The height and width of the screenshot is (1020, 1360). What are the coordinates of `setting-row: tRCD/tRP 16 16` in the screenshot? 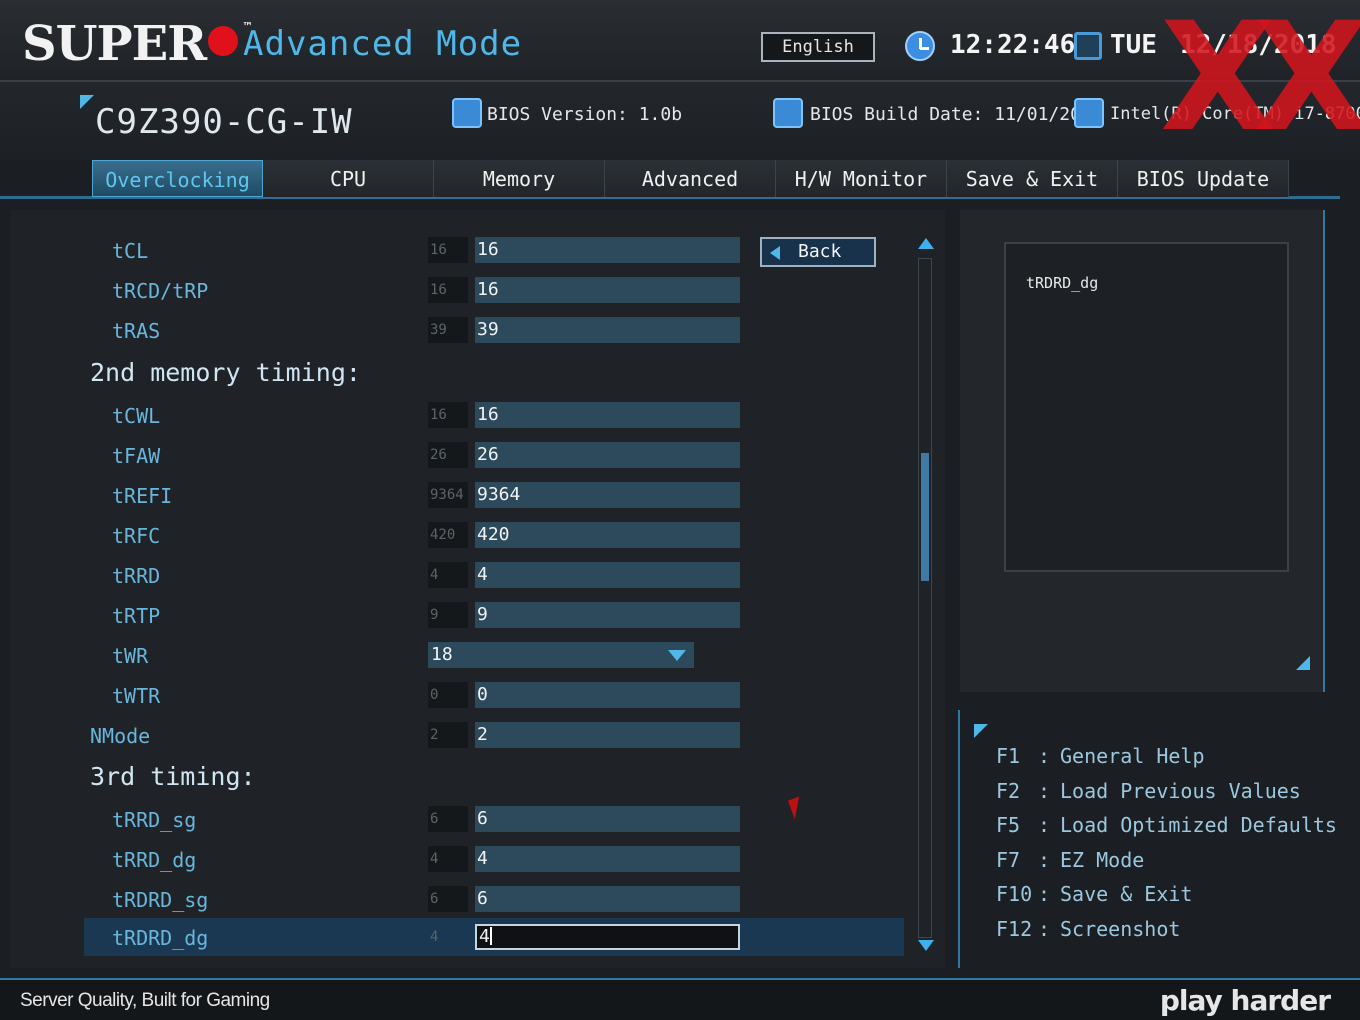 It's located at (462, 294).